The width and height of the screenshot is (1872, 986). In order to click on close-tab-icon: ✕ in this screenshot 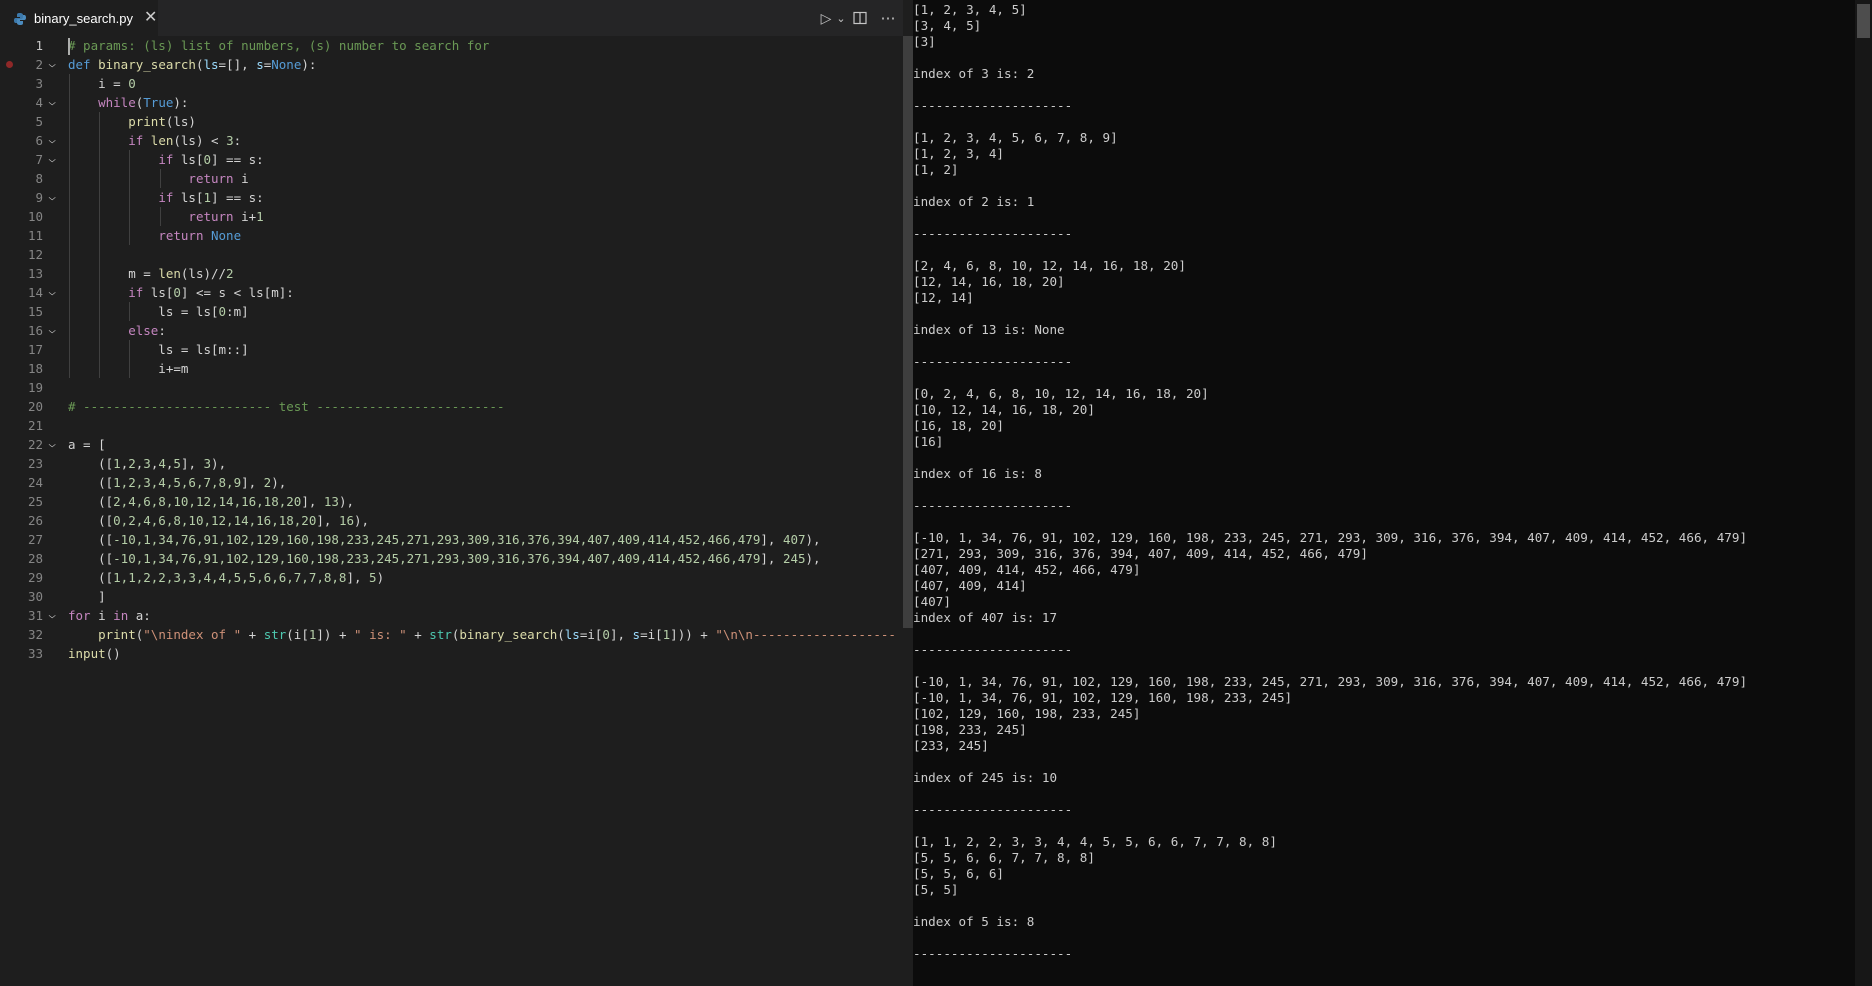, I will do `click(150, 18)`.